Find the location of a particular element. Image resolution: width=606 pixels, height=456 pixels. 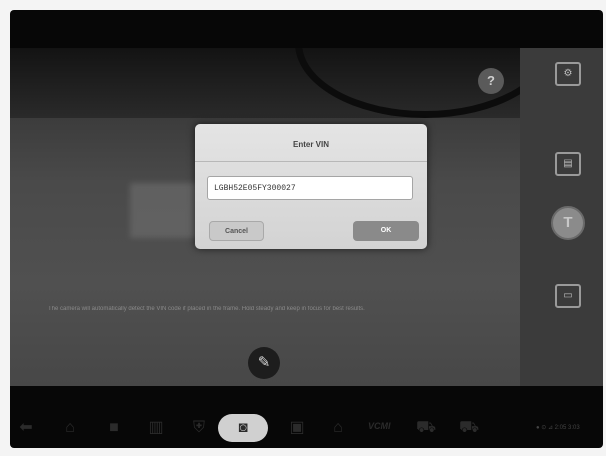

multi-vehicle-icon: ⛟ is located at coordinates (469, 428).